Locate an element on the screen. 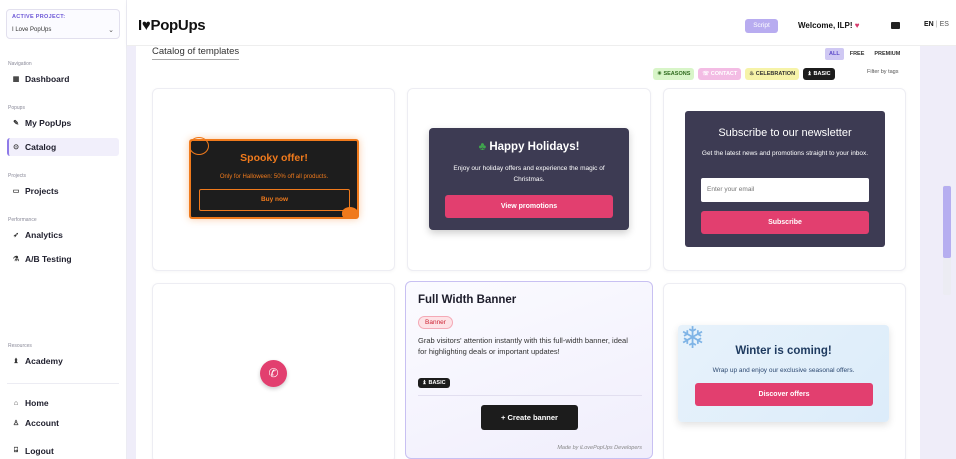  folder-icon: ▭ is located at coordinates (16, 191).